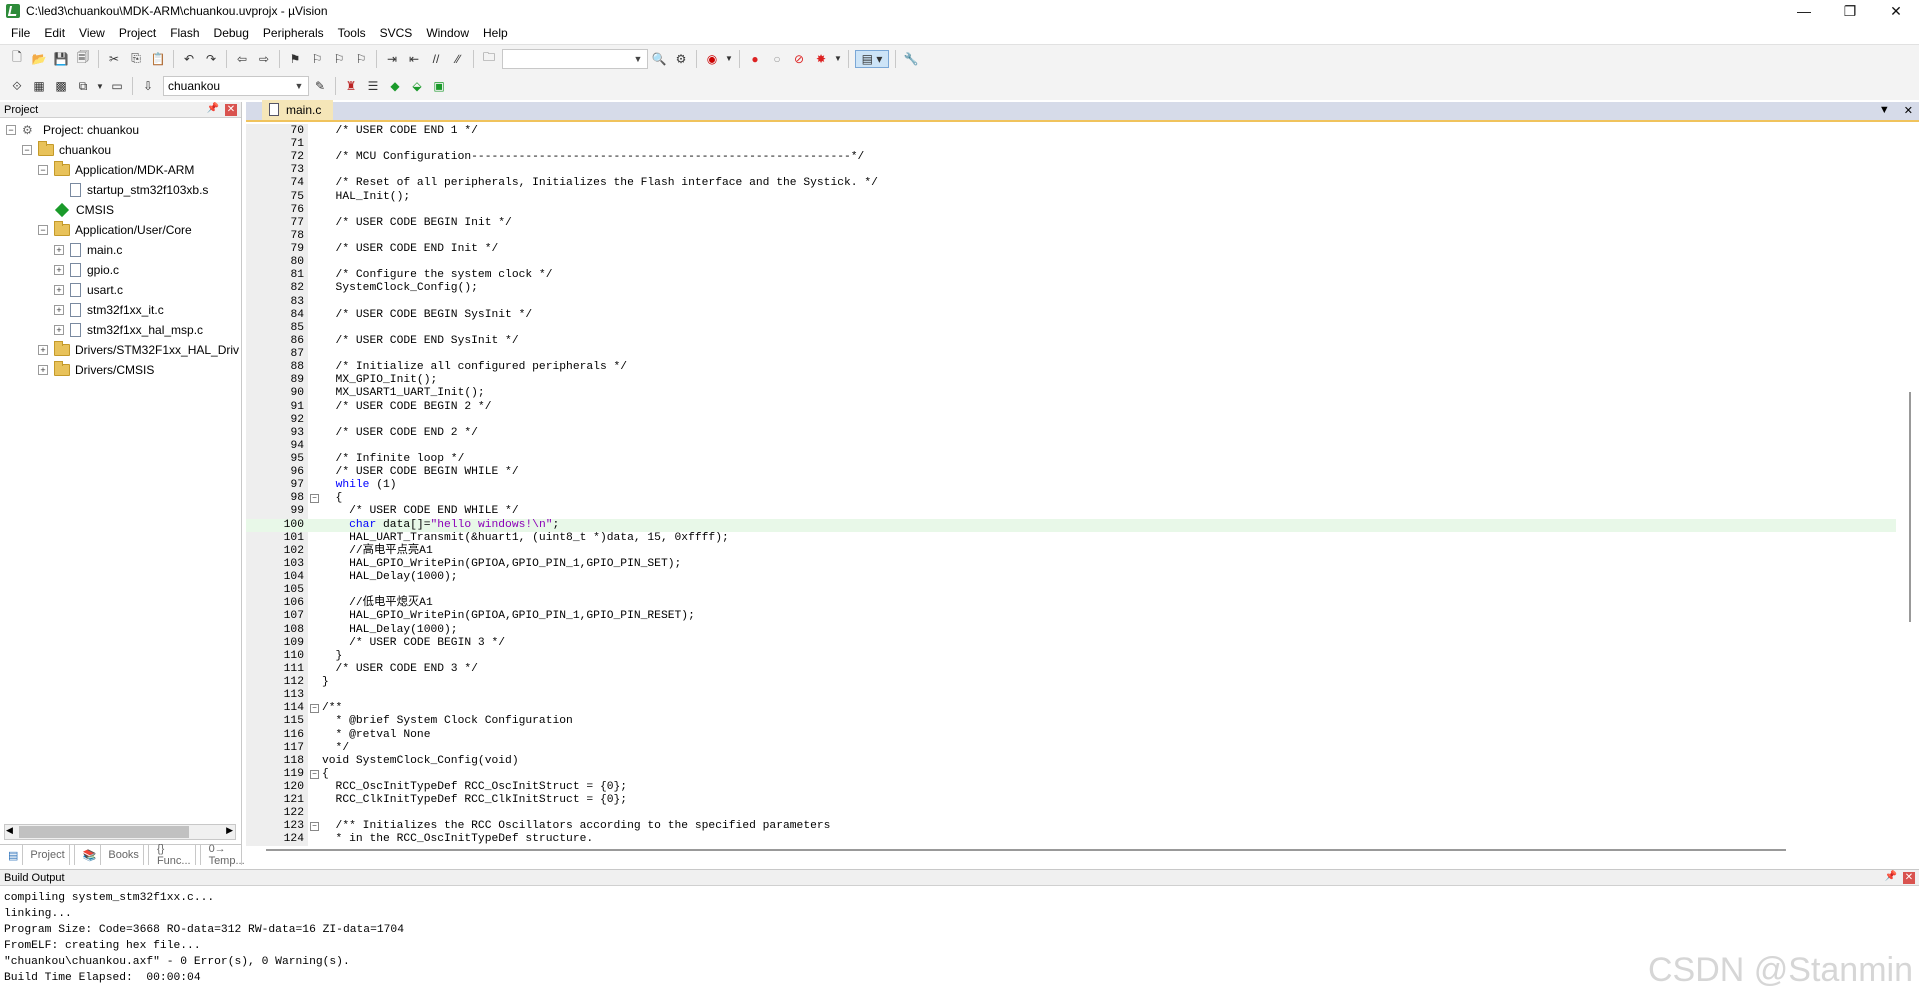 The image size is (1919, 998). What do you see at coordinates (92, 33) in the screenshot?
I see `menu-view: View` at bounding box center [92, 33].